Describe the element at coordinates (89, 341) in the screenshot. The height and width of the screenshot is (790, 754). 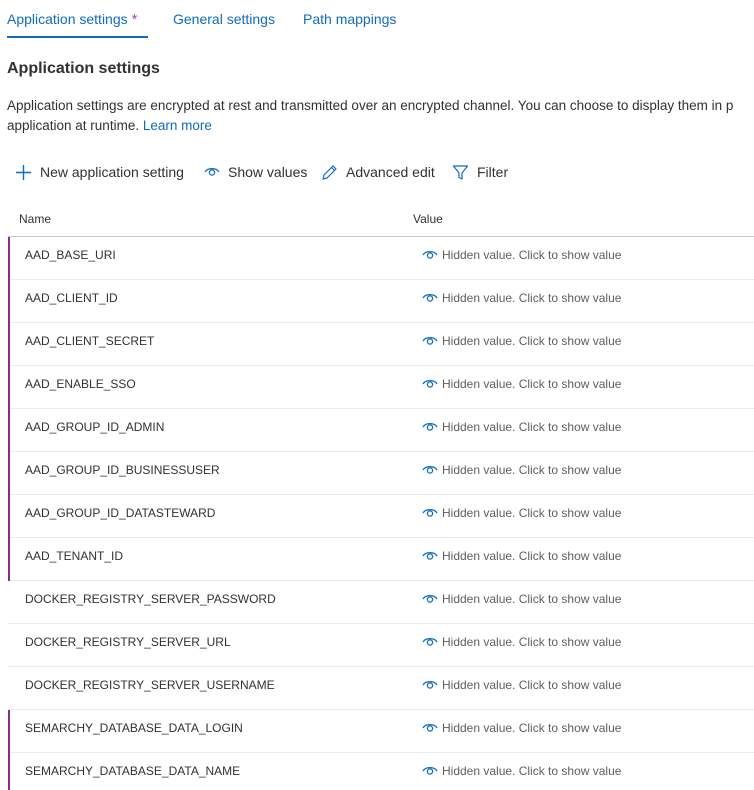
I see `setting-name: AAD_CLIENT_SECRET` at that location.